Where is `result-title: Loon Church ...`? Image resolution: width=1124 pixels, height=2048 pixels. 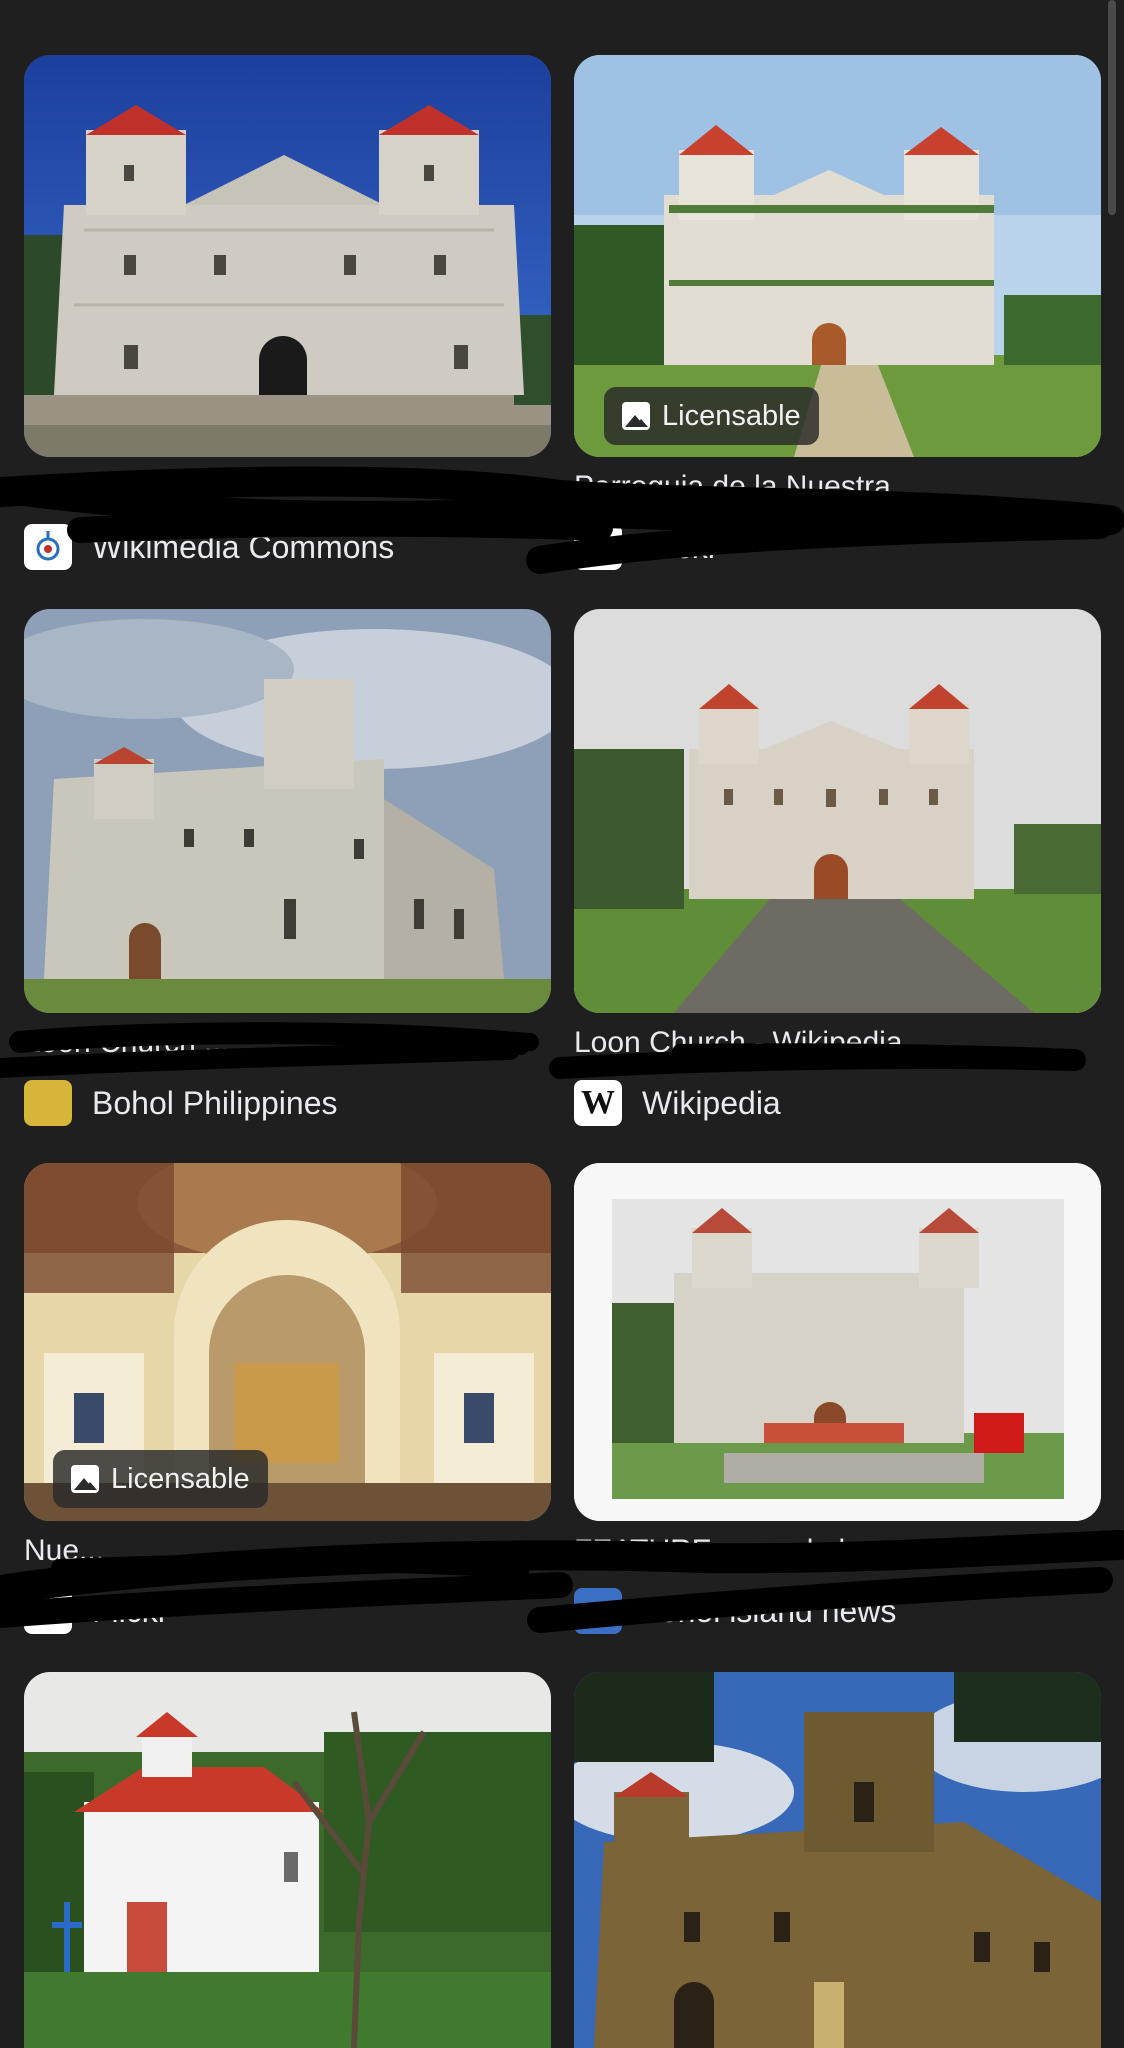
result-title: Loon Church ... is located at coordinates (287, 1043).